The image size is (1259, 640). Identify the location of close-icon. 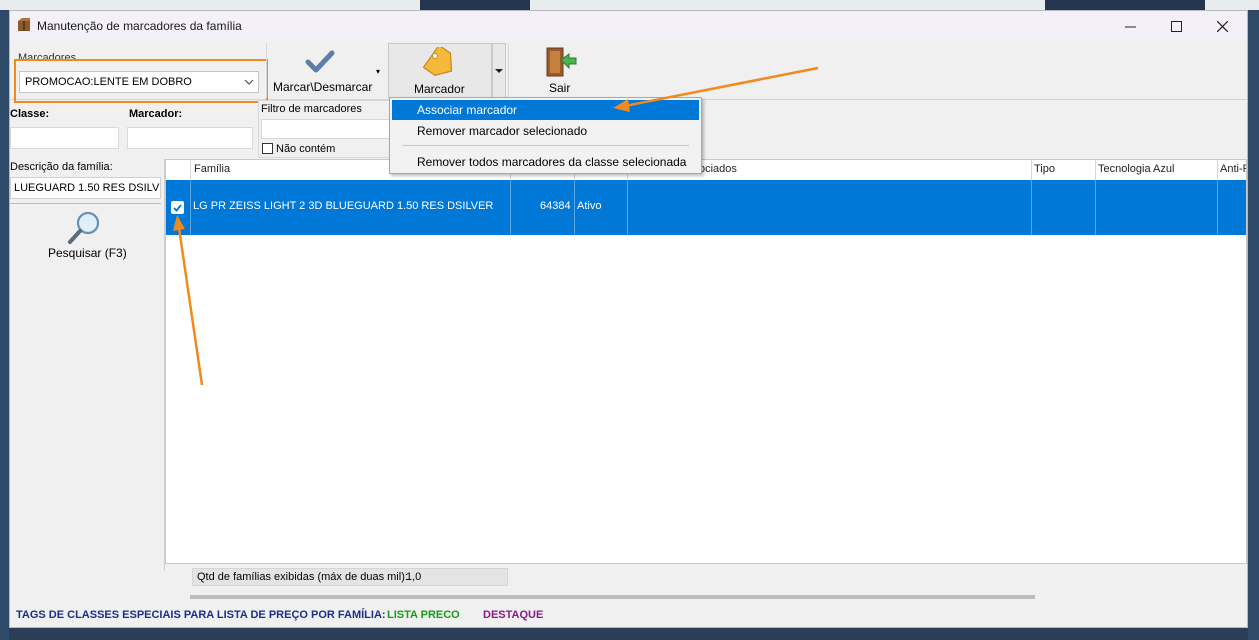
(1222, 26).